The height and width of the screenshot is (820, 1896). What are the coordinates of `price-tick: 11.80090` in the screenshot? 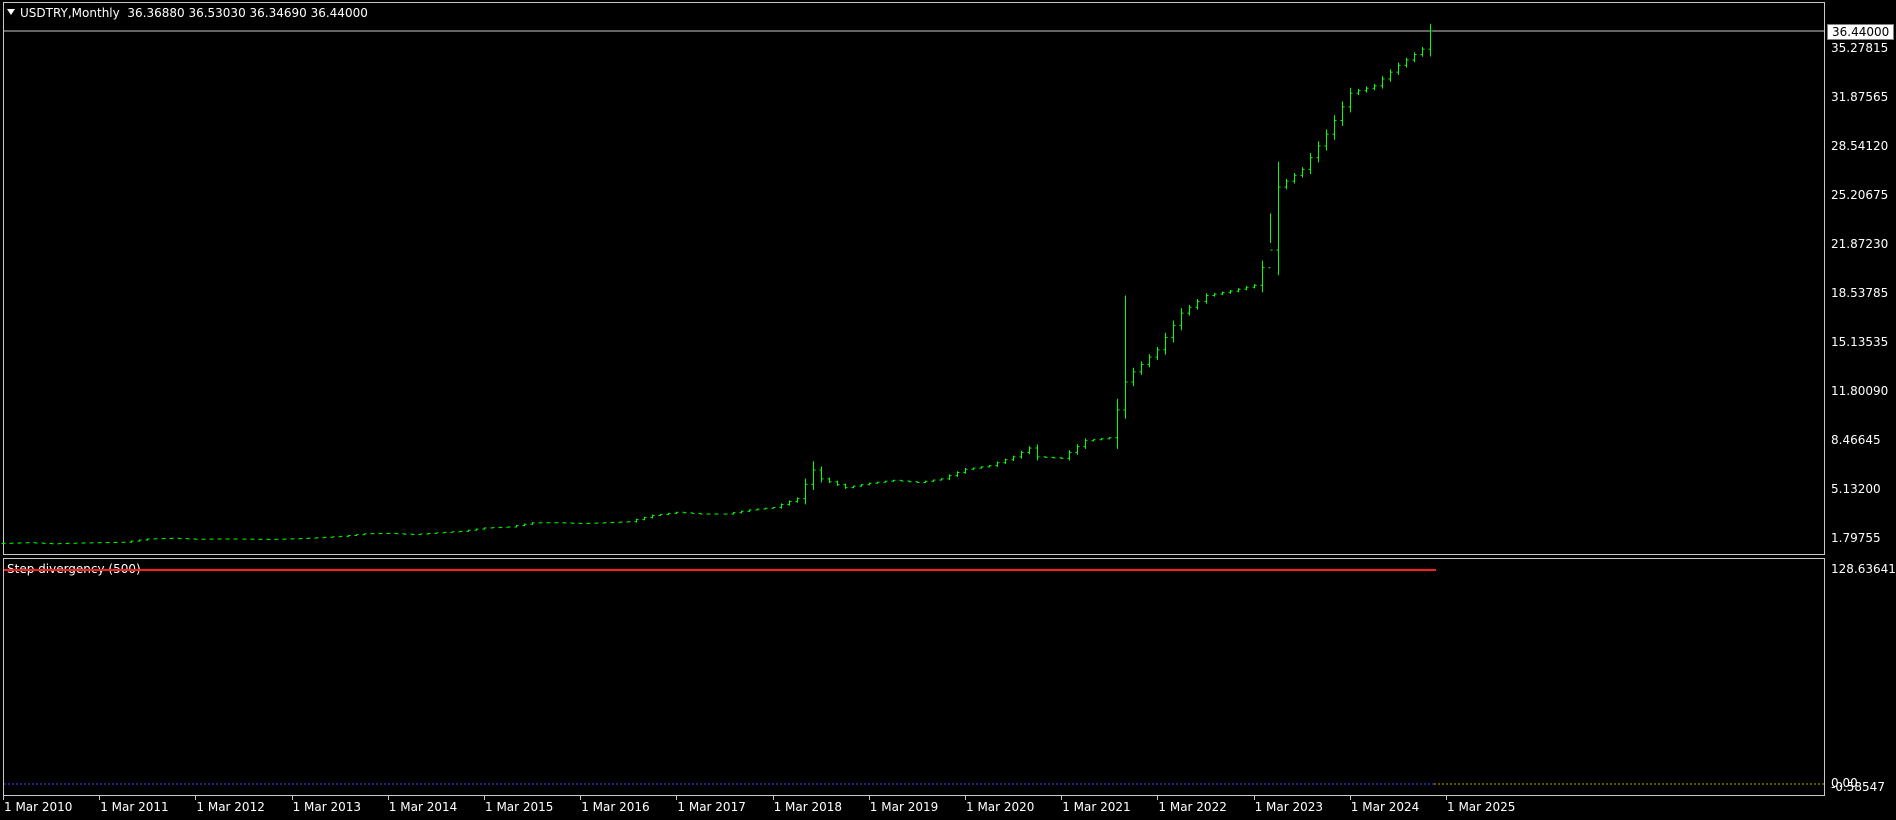 It's located at (1860, 391).